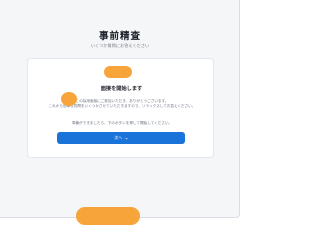  I want to click on card-heading: 面接を開始します, so click(121, 89).